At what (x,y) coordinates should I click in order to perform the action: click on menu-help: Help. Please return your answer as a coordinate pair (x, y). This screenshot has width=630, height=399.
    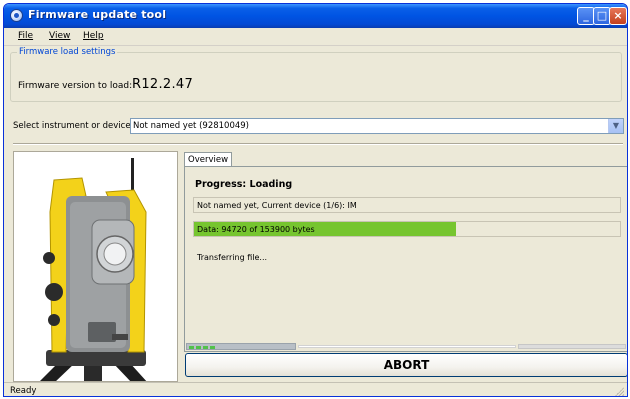
    Looking at the image, I should click on (93, 36).